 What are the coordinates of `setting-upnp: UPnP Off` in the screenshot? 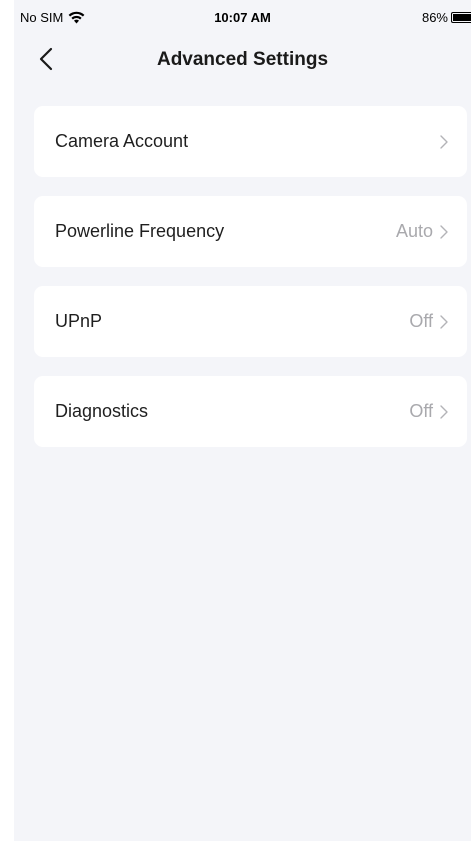 It's located at (250, 321).